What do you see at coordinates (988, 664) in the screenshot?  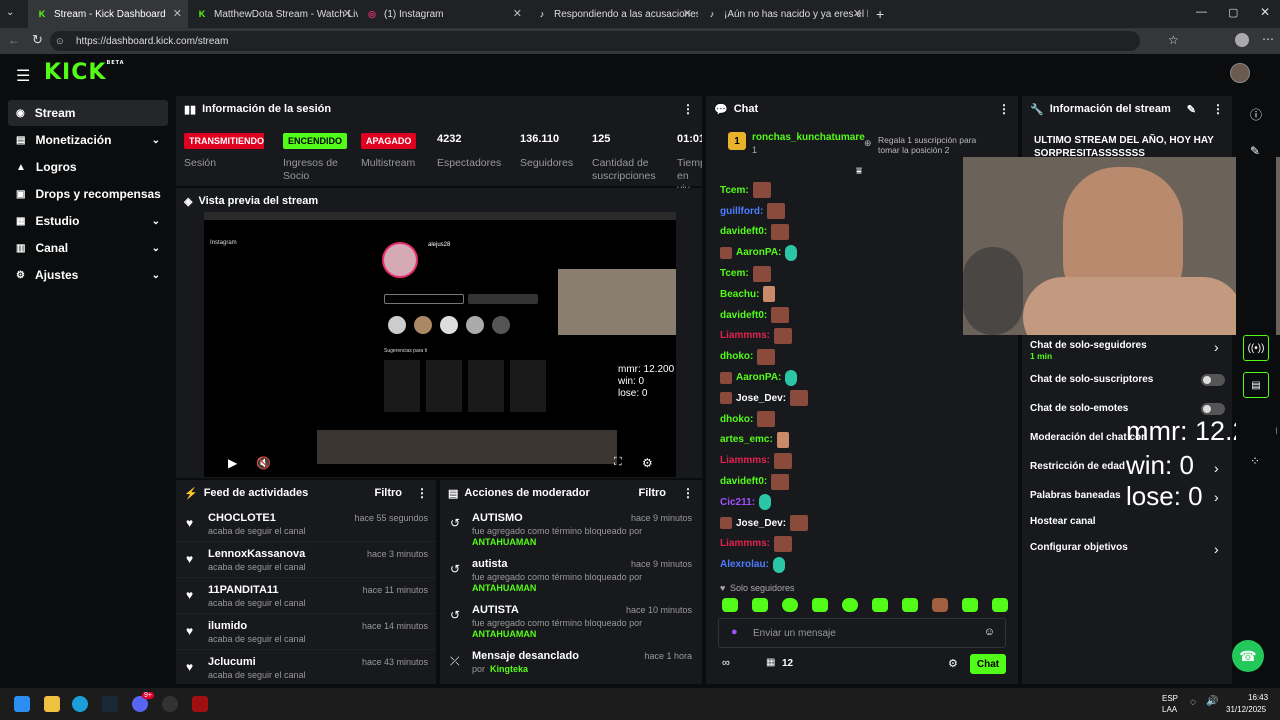 I see `chat-send-button: Chat` at bounding box center [988, 664].